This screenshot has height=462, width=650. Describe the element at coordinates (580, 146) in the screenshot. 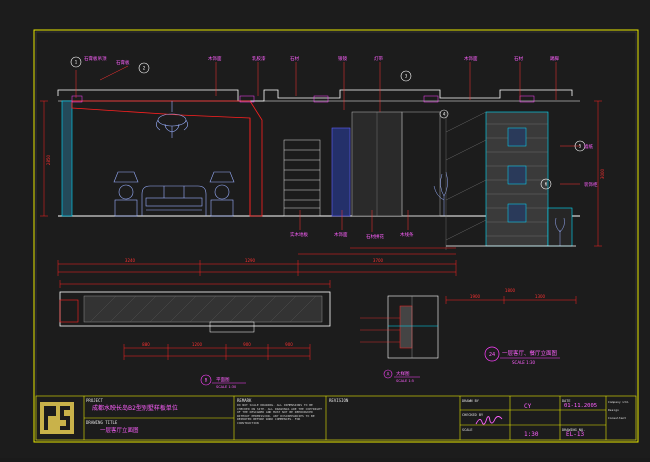

I see `callout-5: 5` at that location.